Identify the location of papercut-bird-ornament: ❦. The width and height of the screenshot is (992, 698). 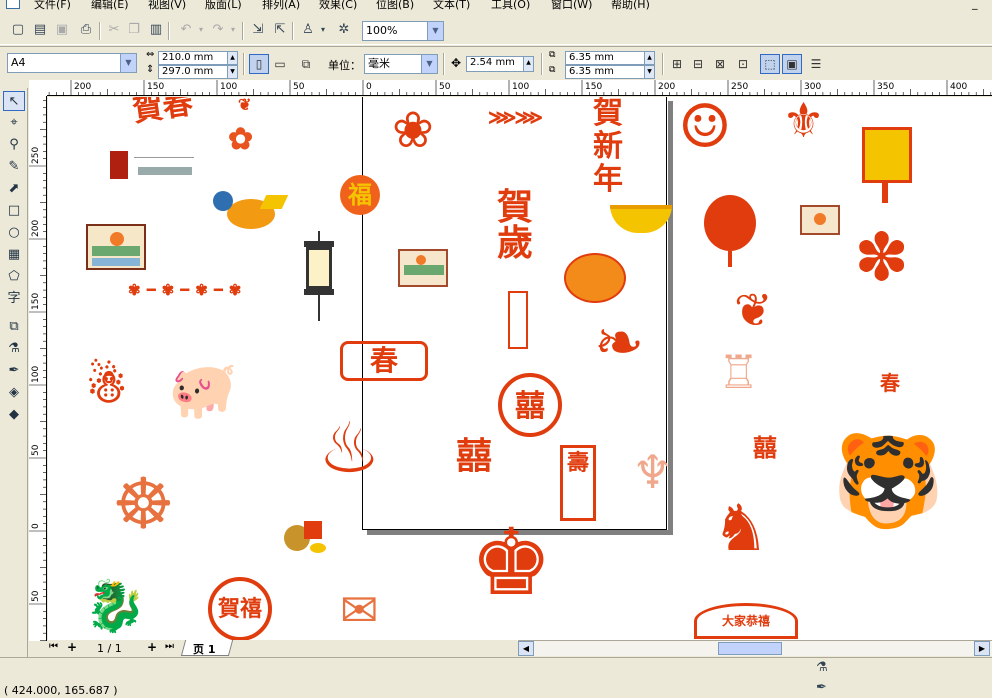
(244, 105).